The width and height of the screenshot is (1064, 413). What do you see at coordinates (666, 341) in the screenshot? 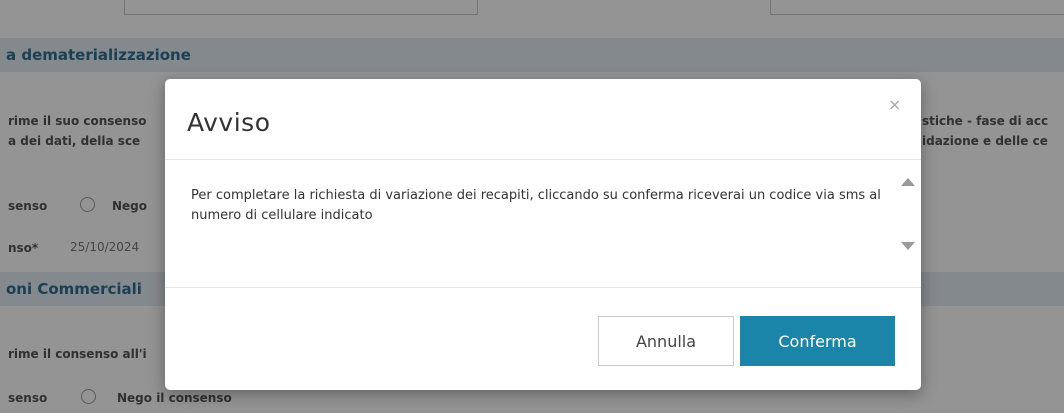
I see `cancel-button: Annulla` at bounding box center [666, 341].